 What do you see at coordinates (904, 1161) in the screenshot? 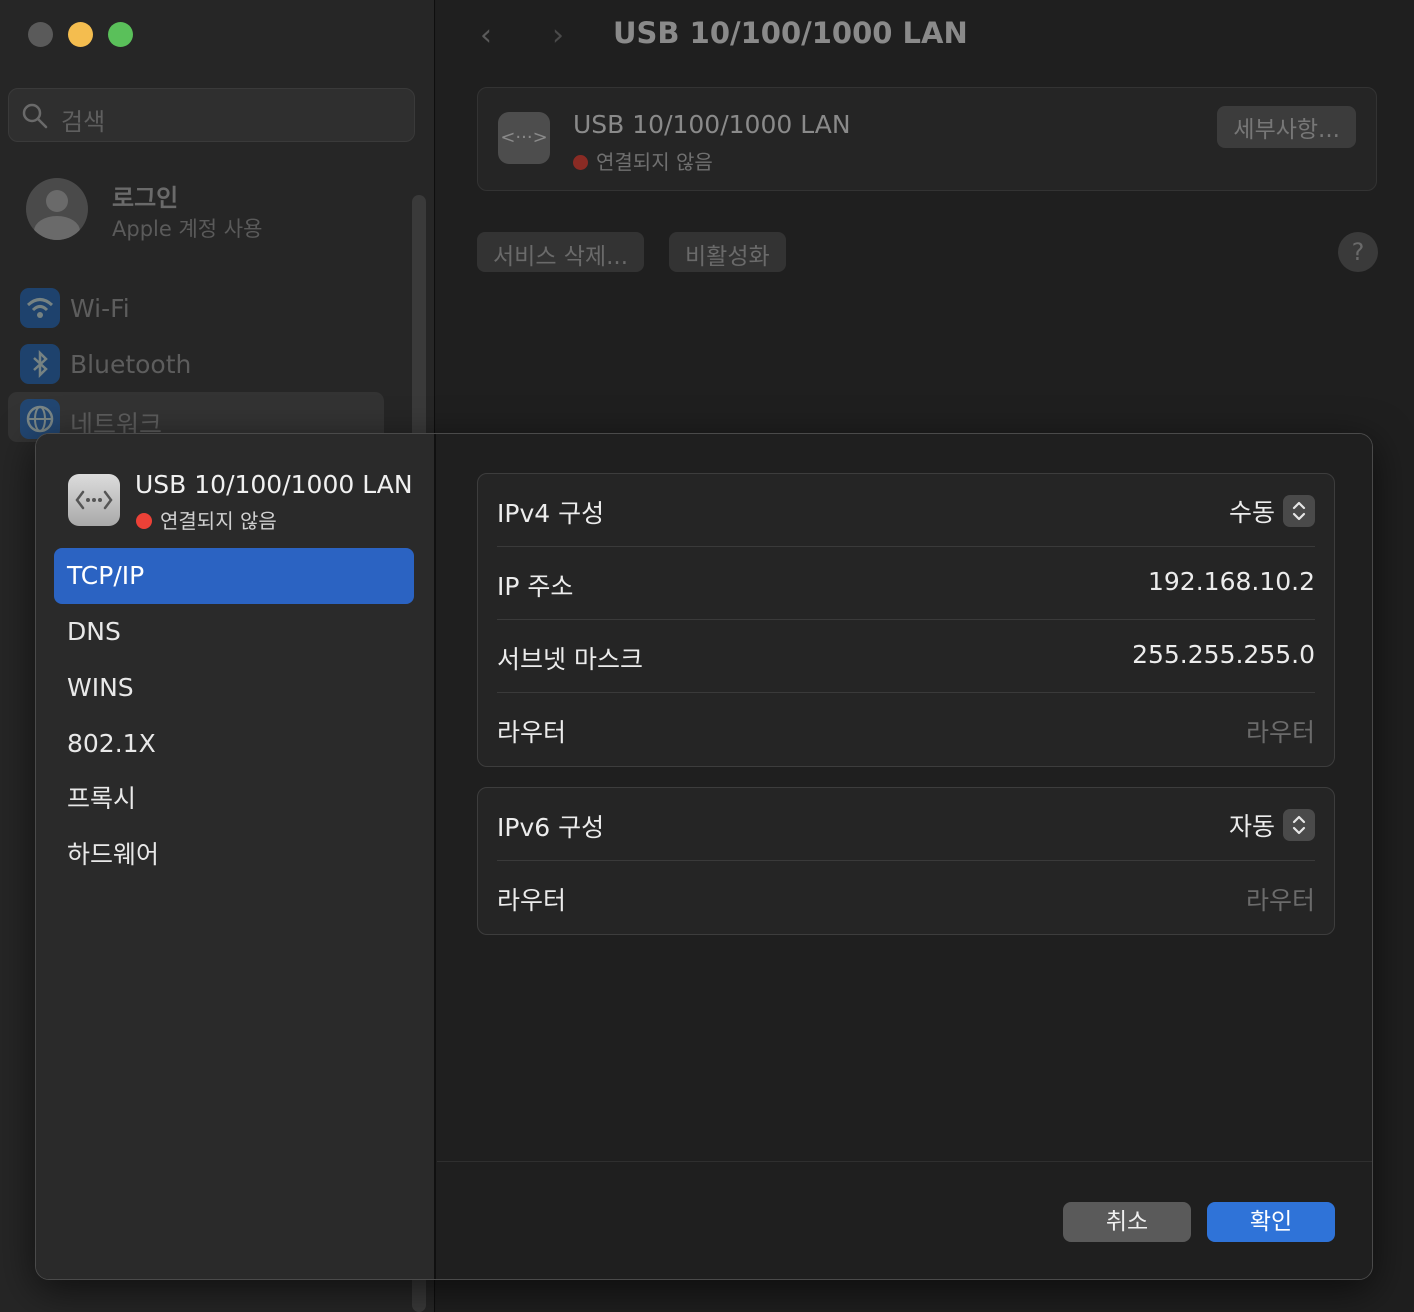
I see `footer-divider` at bounding box center [904, 1161].